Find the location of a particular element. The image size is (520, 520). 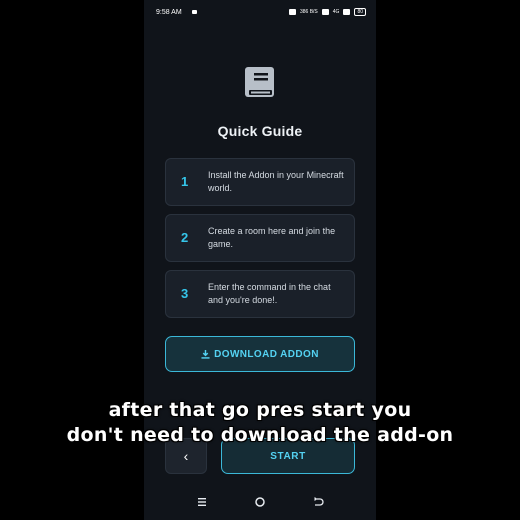

caption-line-2: don't need to download the add-on is located at coordinates (260, 435).